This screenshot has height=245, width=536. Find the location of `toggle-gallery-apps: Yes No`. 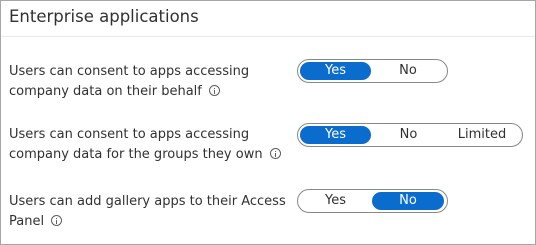

toggle-gallery-apps: Yes No is located at coordinates (372, 201).